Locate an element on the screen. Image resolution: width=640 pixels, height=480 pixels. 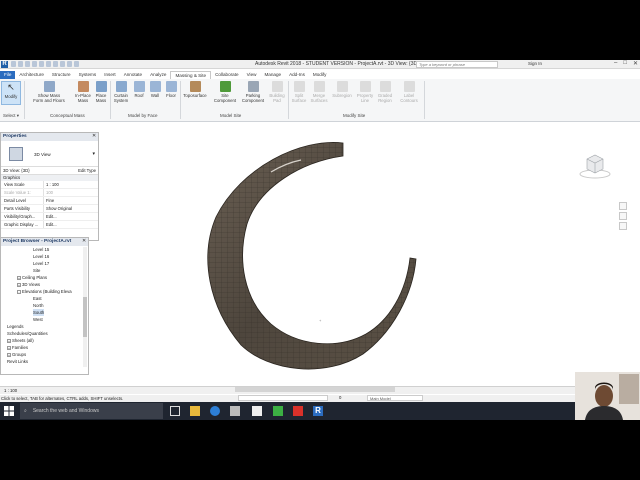
scroll-thumb is located at coordinates (85, 317).